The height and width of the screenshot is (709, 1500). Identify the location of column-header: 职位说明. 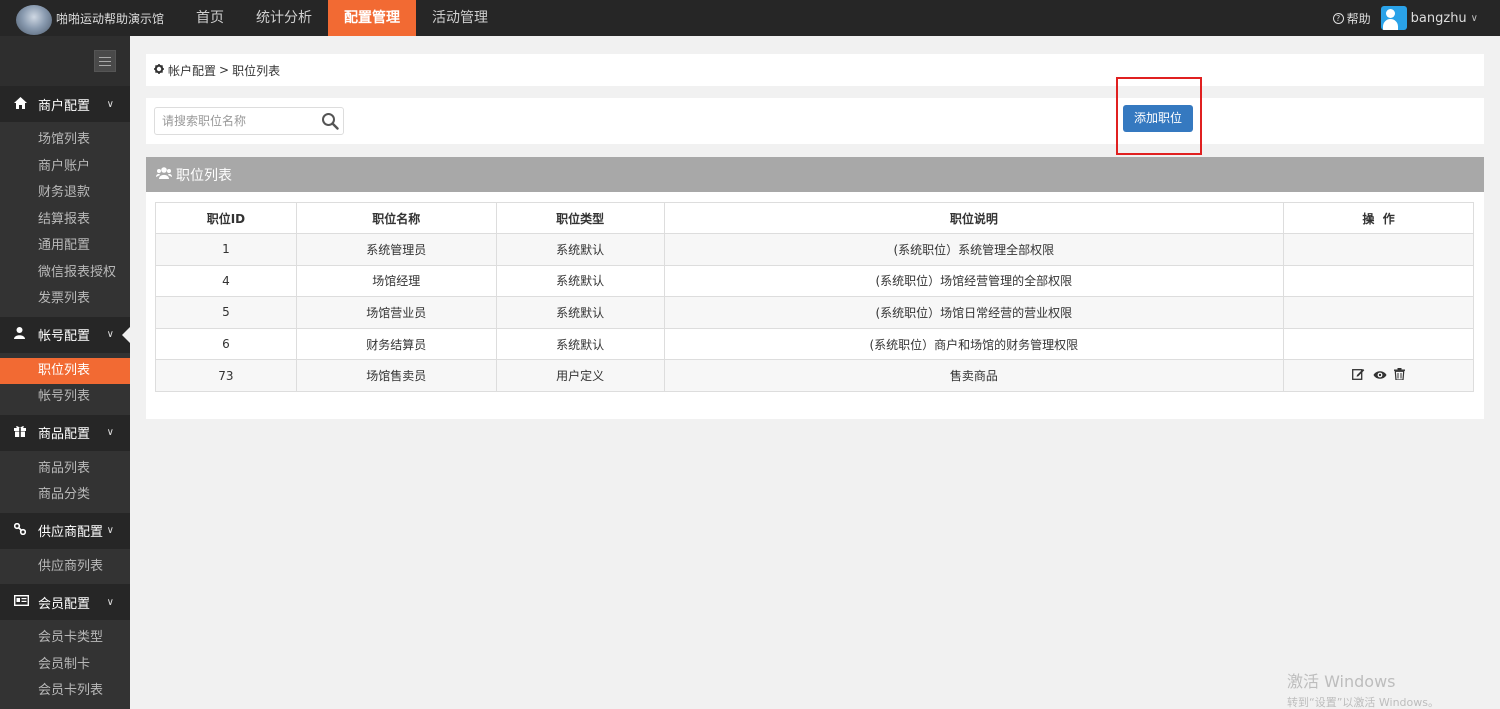
(974, 218).